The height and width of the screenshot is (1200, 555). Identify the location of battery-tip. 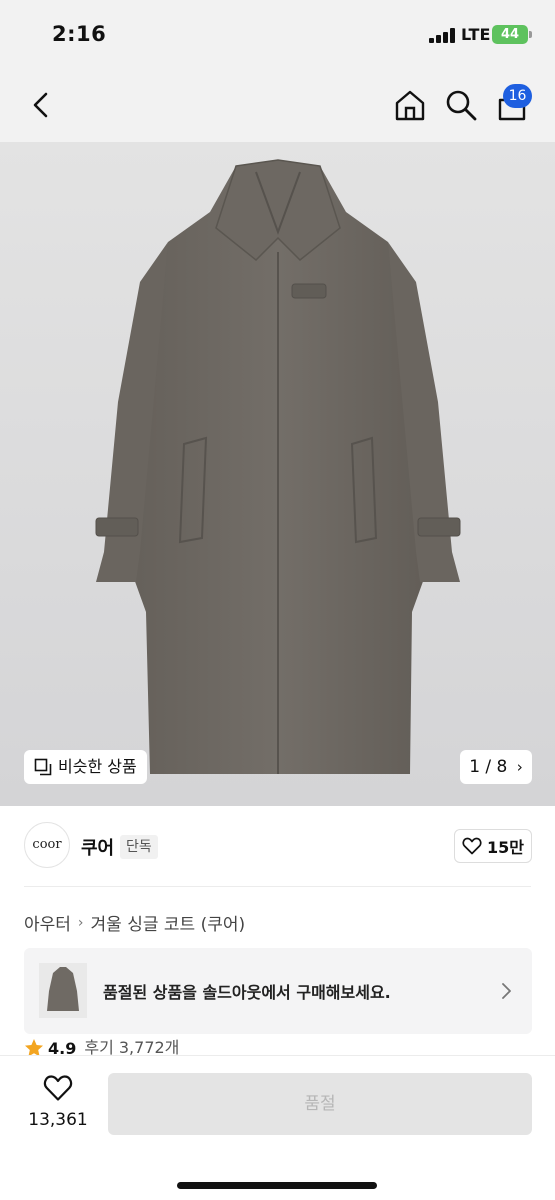
(530, 34).